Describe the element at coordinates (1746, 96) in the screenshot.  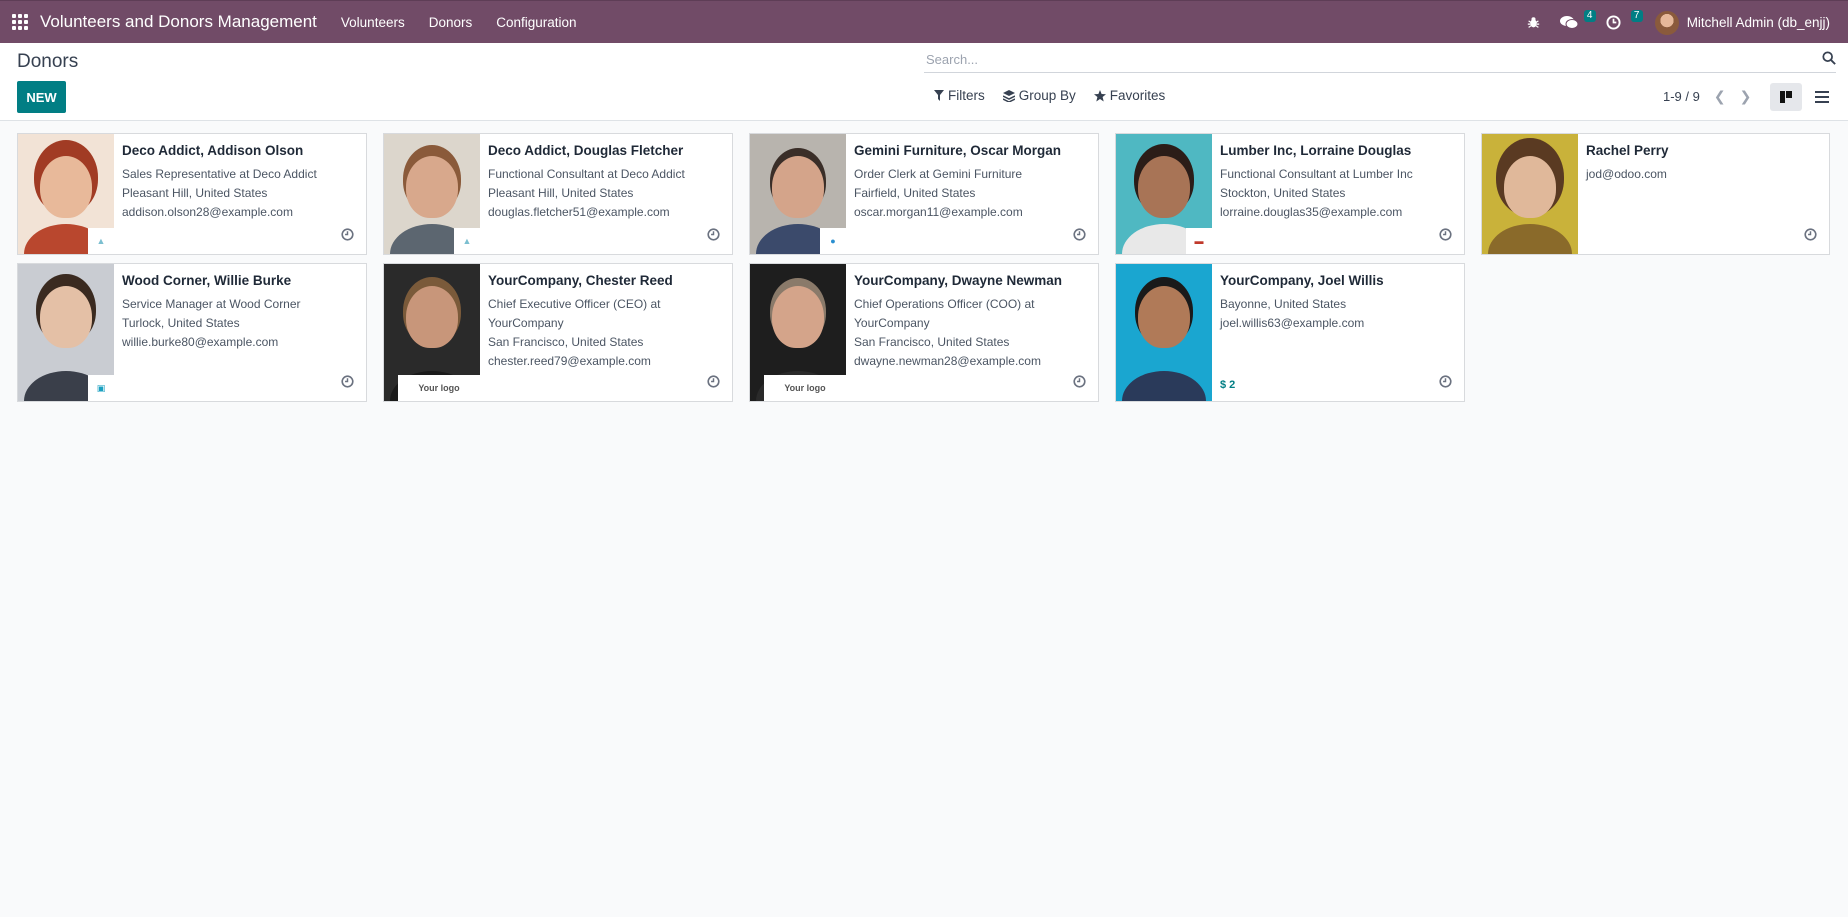
I see `pager-next-icon: ❯` at that location.